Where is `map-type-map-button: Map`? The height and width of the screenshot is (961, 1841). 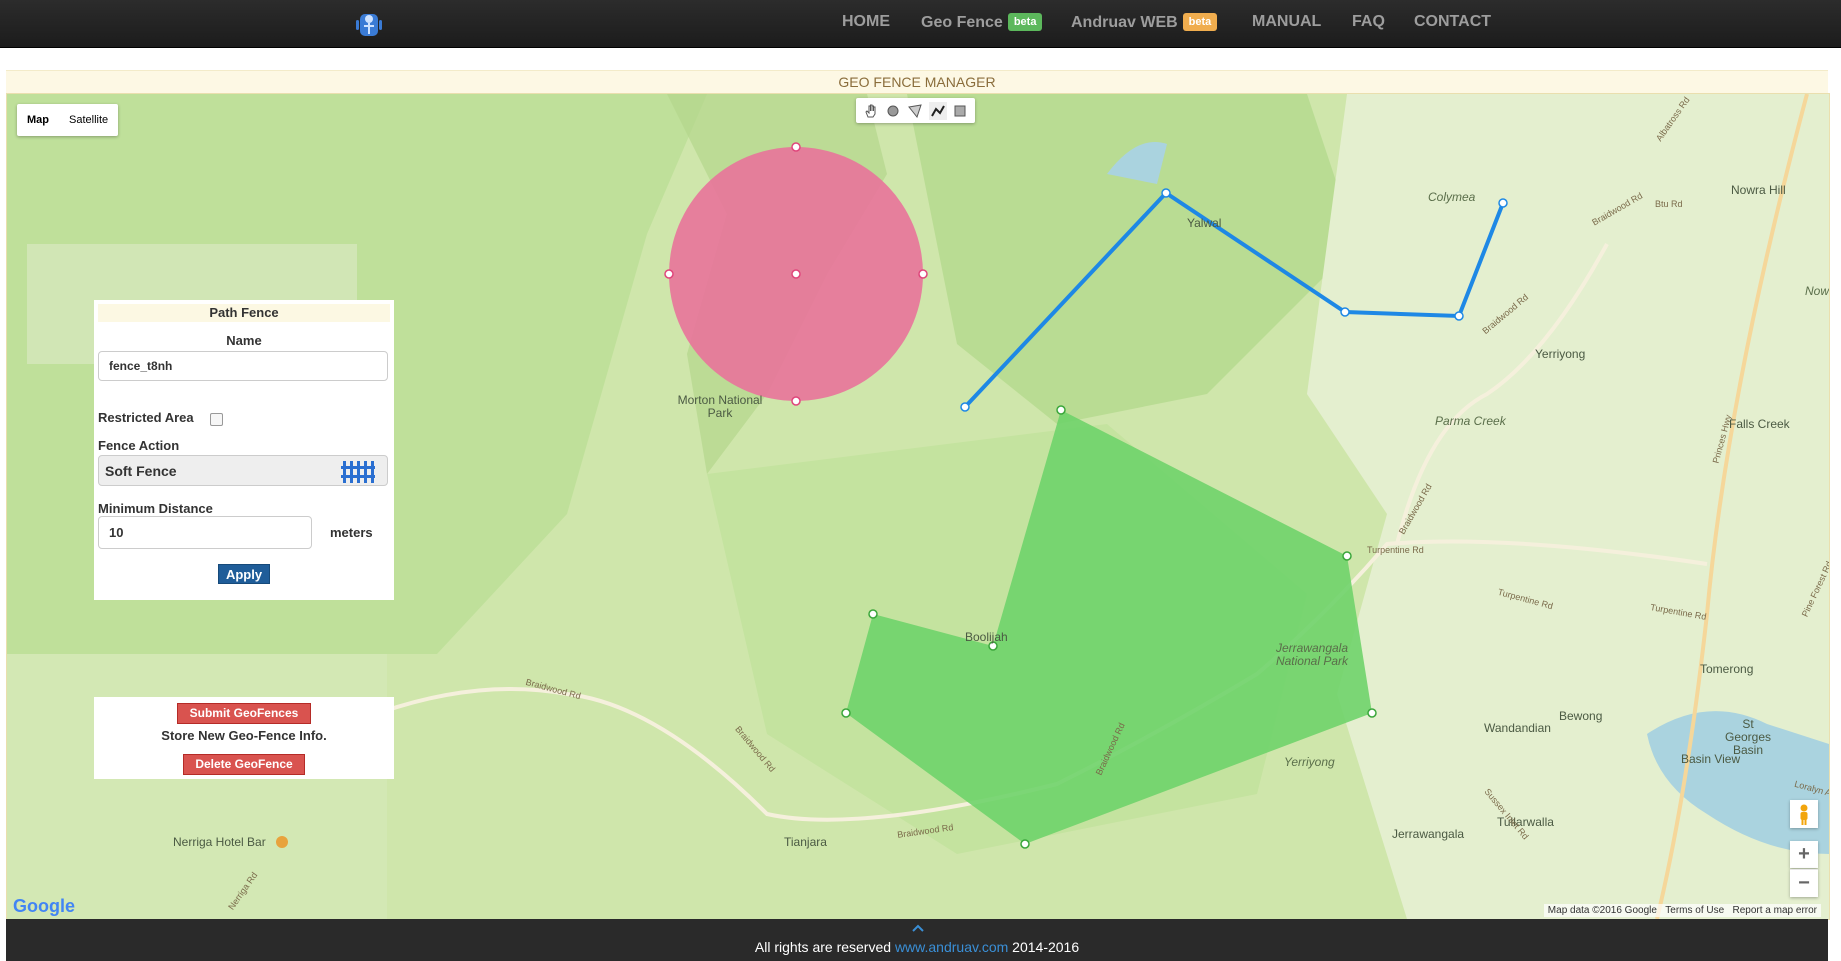 map-type-map-button: Map is located at coordinates (38, 120).